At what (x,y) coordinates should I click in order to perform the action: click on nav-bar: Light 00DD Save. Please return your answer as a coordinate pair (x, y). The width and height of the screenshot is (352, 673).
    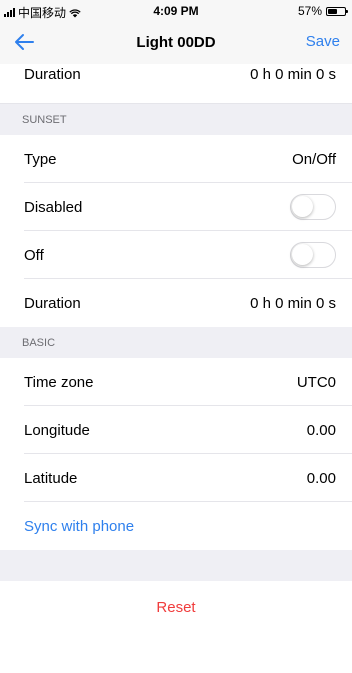
    Looking at the image, I should click on (176, 42).